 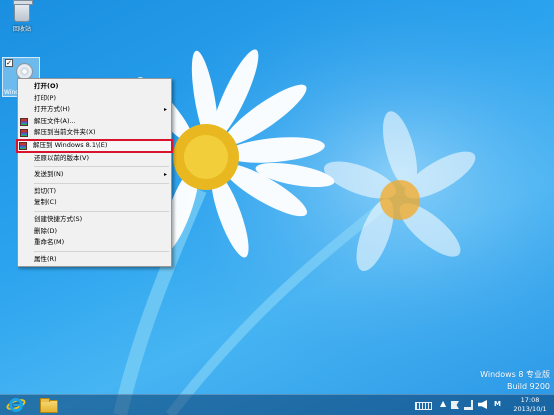 What do you see at coordinates (45, 258) in the screenshot?
I see `menu-item-label: 属性(R)` at bounding box center [45, 258].